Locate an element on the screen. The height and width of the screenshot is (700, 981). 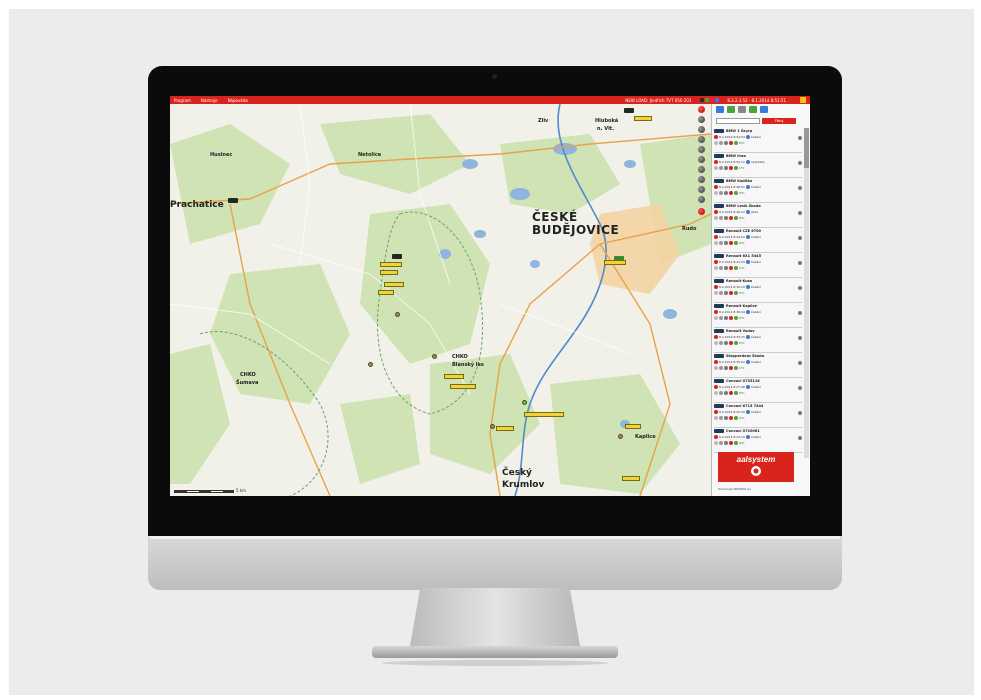
settings-icon is located at coordinates (742, 109).